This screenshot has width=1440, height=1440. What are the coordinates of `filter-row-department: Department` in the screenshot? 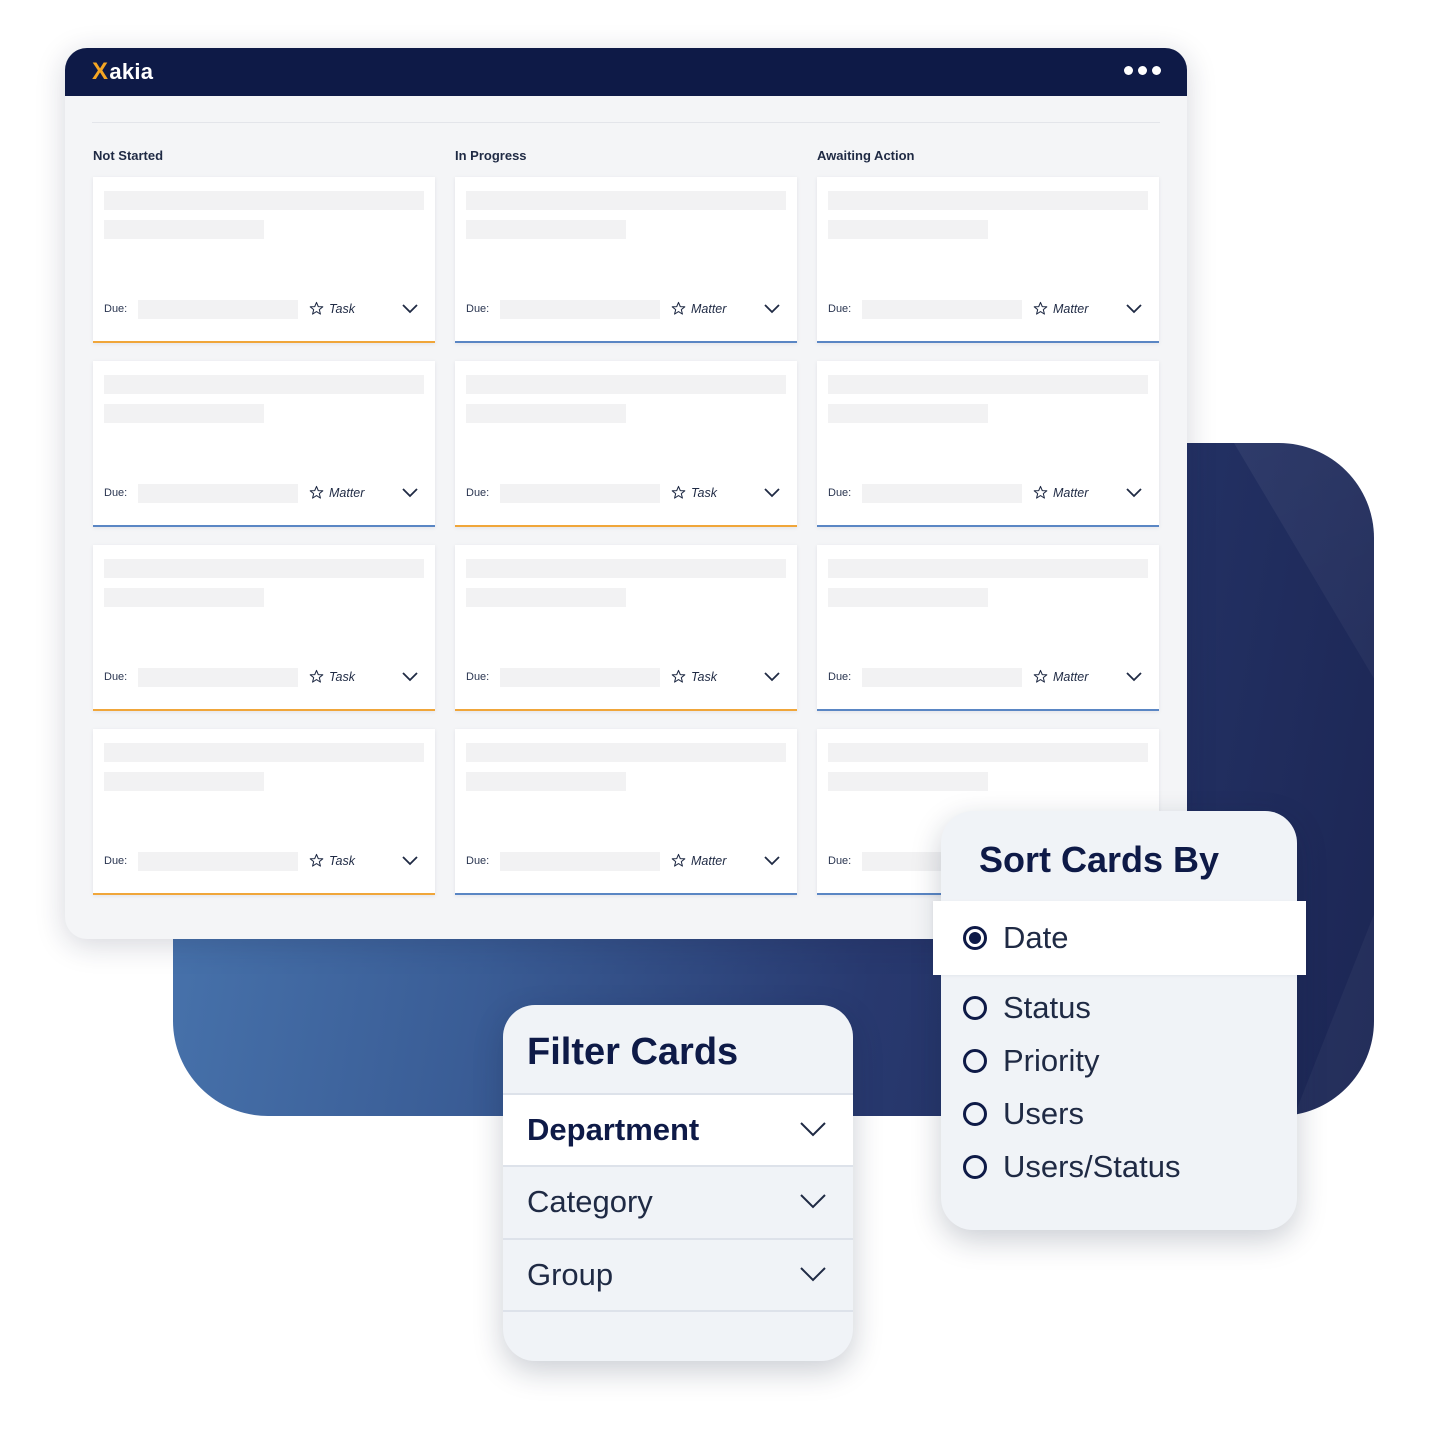 It's located at (678, 1129).